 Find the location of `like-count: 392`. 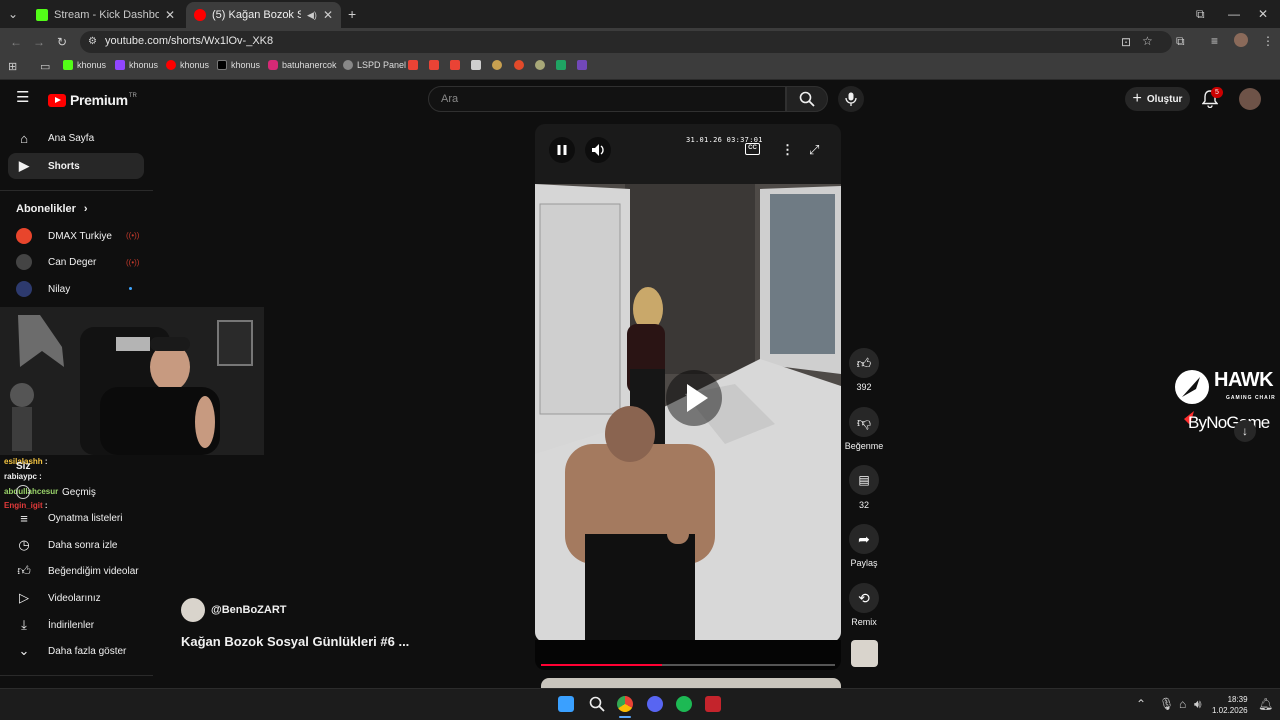

like-count: 392 is located at coordinates (864, 387).